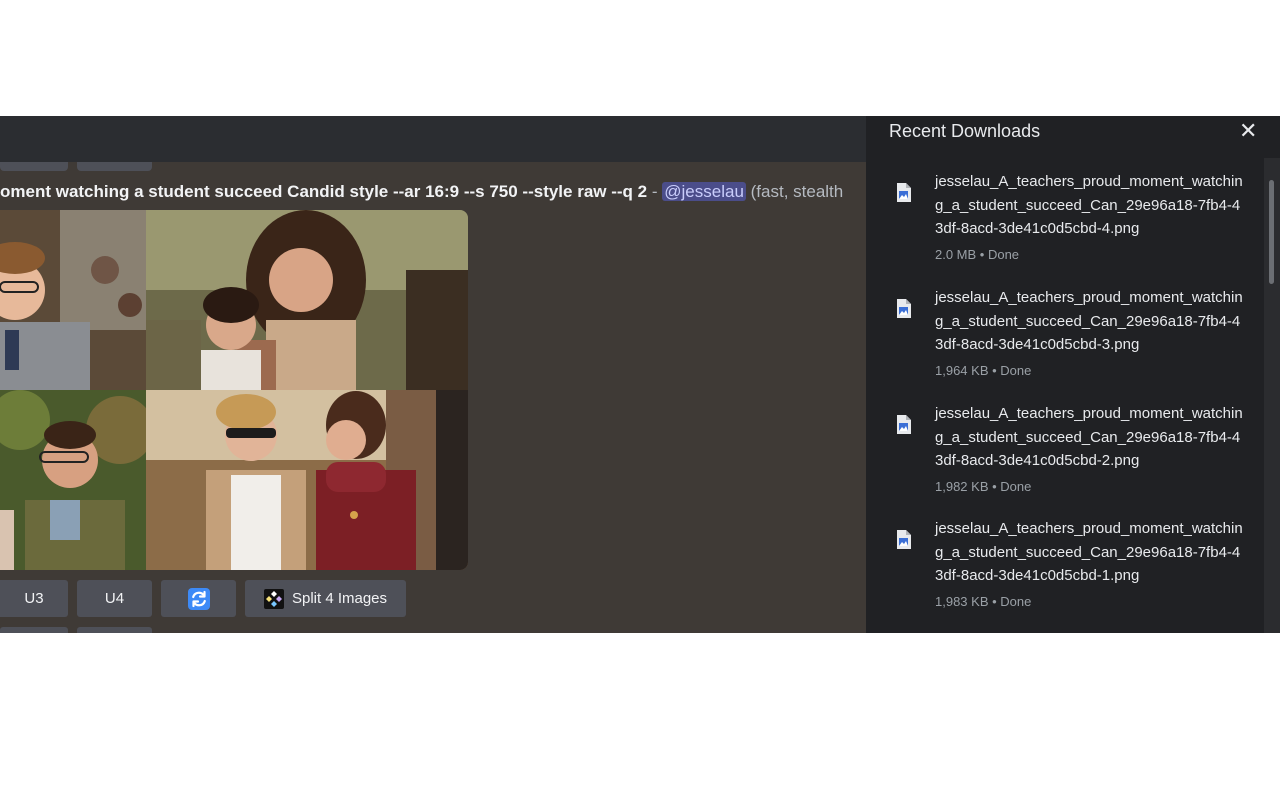  I want to click on upscale-3-button: U3, so click(34, 598).